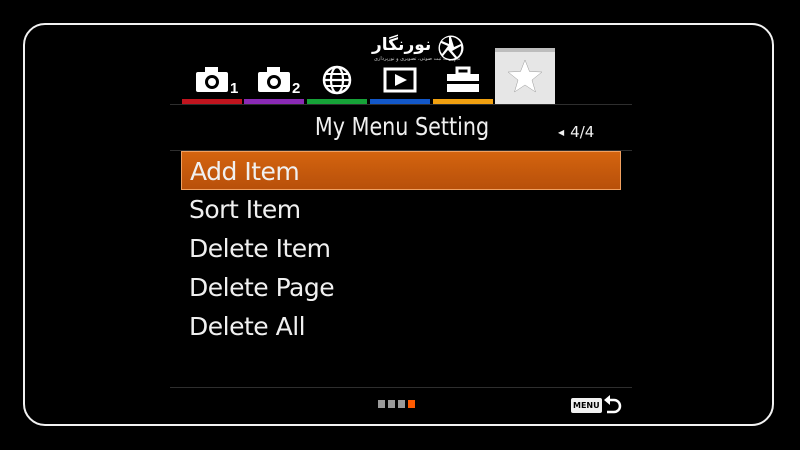 Image resolution: width=800 pixels, height=450 pixels. I want to click on page-dots, so click(396, 404).